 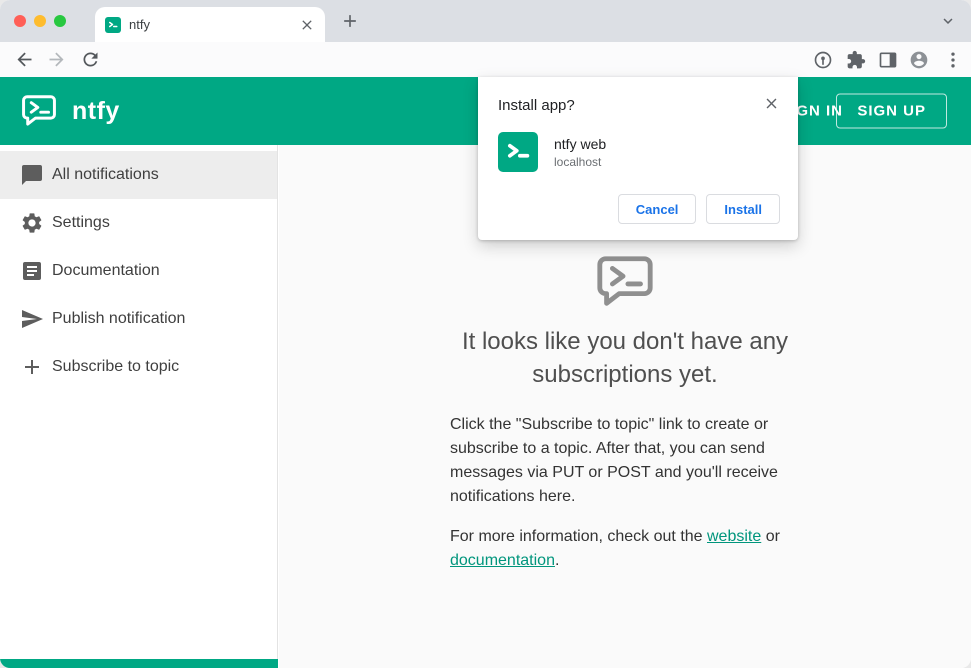 I want to click on ntfy-app-icon, so click(x=518, y=152).